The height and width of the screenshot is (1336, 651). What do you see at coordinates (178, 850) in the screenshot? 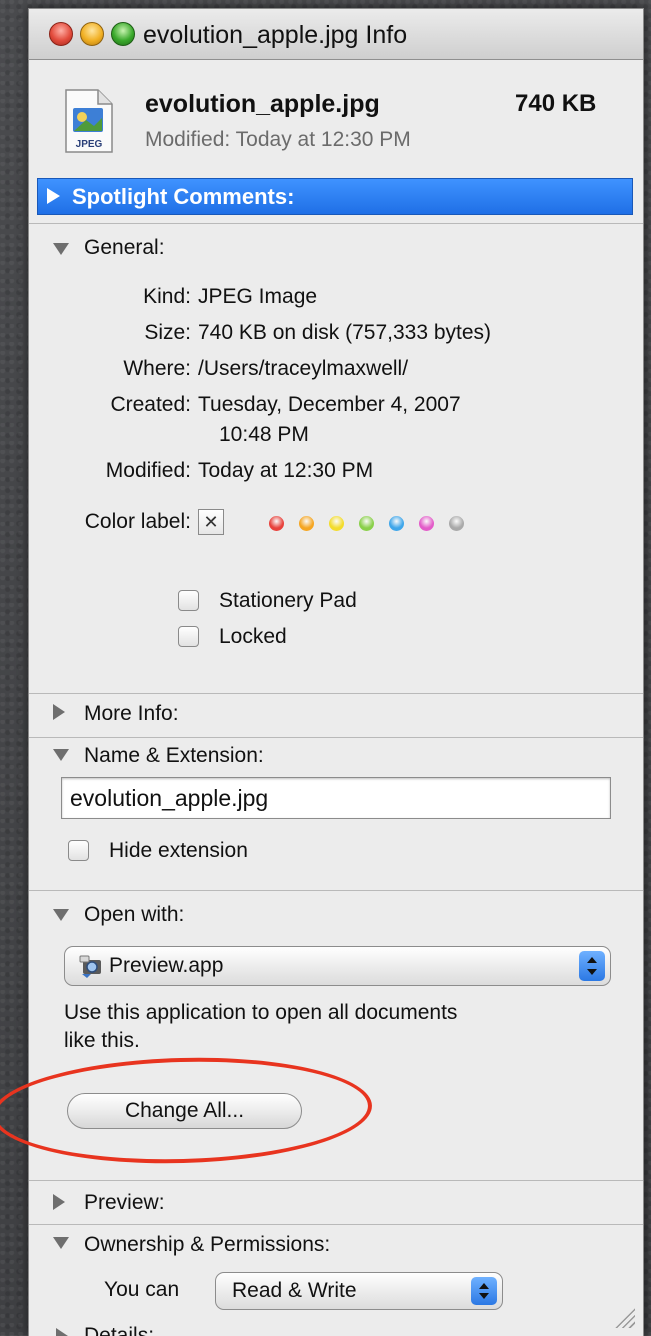
I see `hide-extension-label: Hide extension` at bounding box center [178, 850].